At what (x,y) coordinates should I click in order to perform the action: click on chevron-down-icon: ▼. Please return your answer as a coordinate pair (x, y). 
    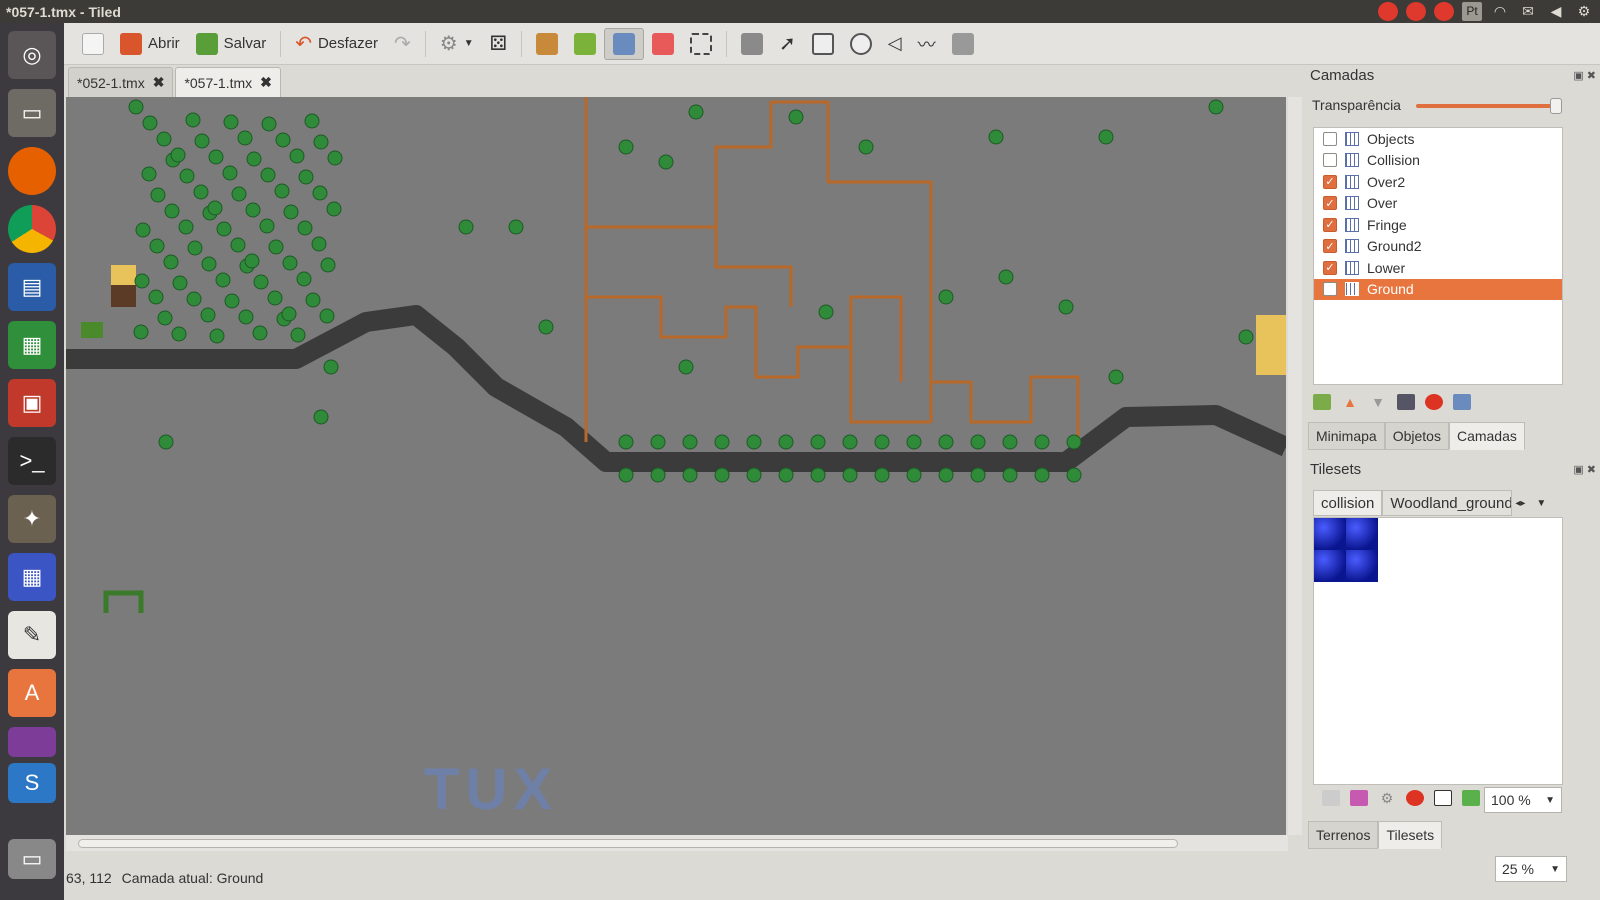
    Looking at the image, I should click on (1537, 503).